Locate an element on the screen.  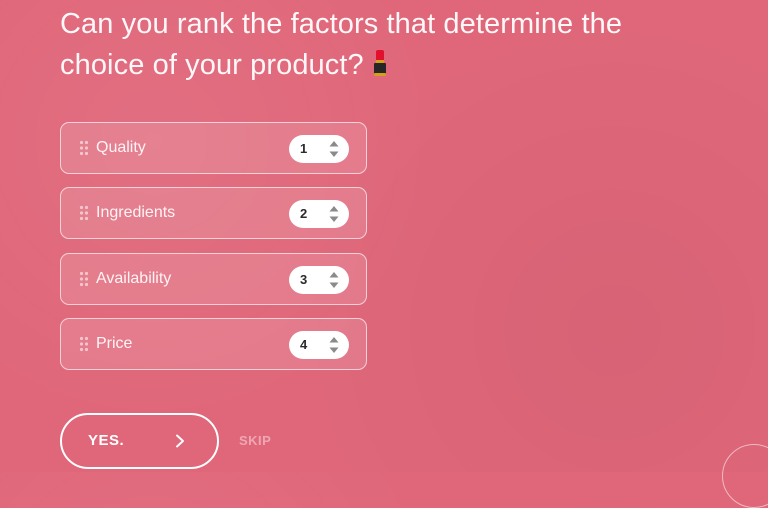
chevron-right-icon is located at coordinates (180, 441).